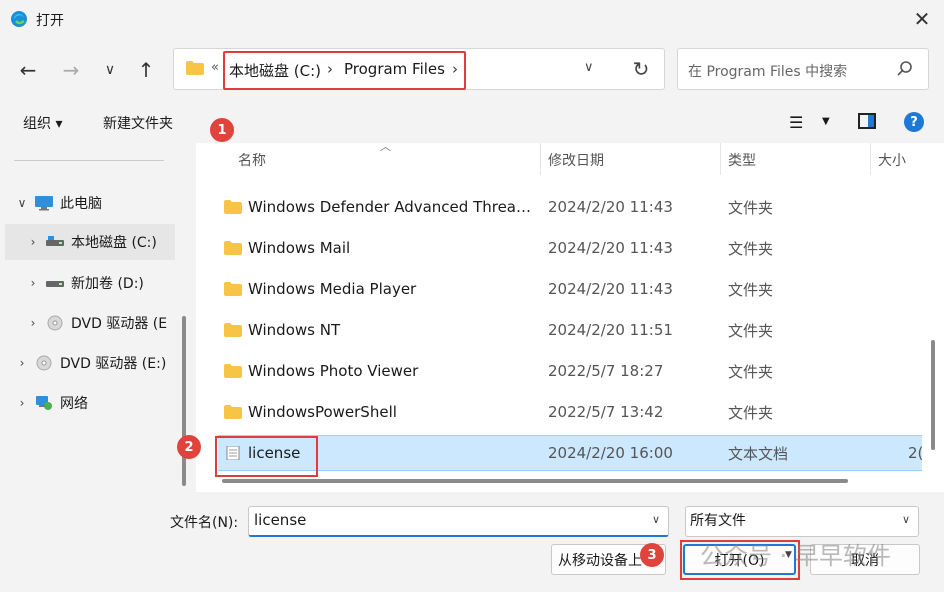  Describe the element at coordinates (802, 521) in the screenshot. I see `filetype-select: 所有文件` at that location.